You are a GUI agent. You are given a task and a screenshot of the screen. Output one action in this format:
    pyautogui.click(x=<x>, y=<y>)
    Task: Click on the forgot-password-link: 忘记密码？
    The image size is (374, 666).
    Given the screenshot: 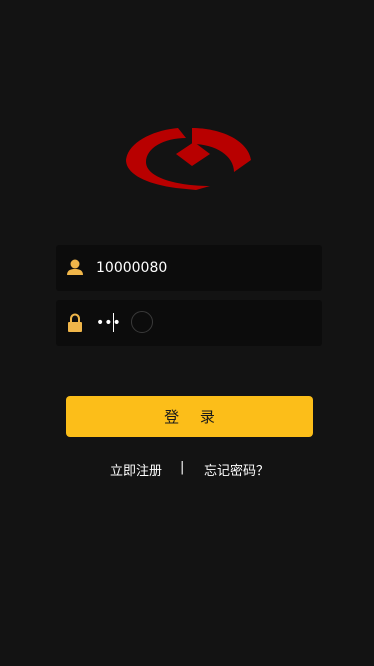 What is the action you would take?
    pyautogui.click(x=236, y=469)
    